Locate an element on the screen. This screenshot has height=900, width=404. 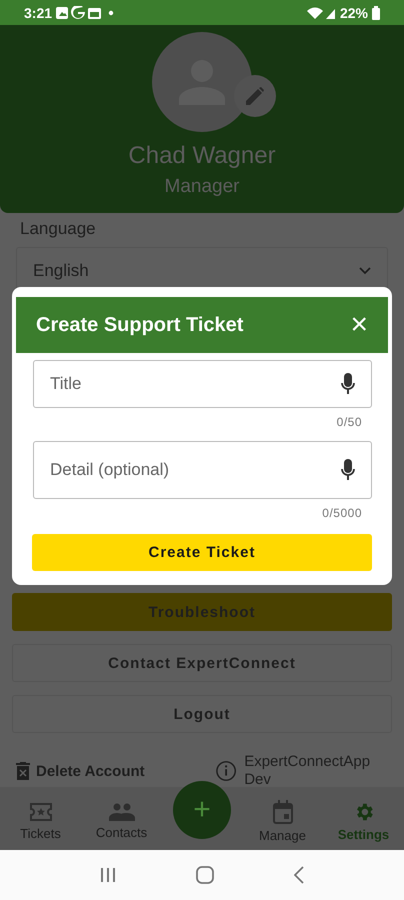
delete-account-link: Delete Account is located at coordinates (90, 771).